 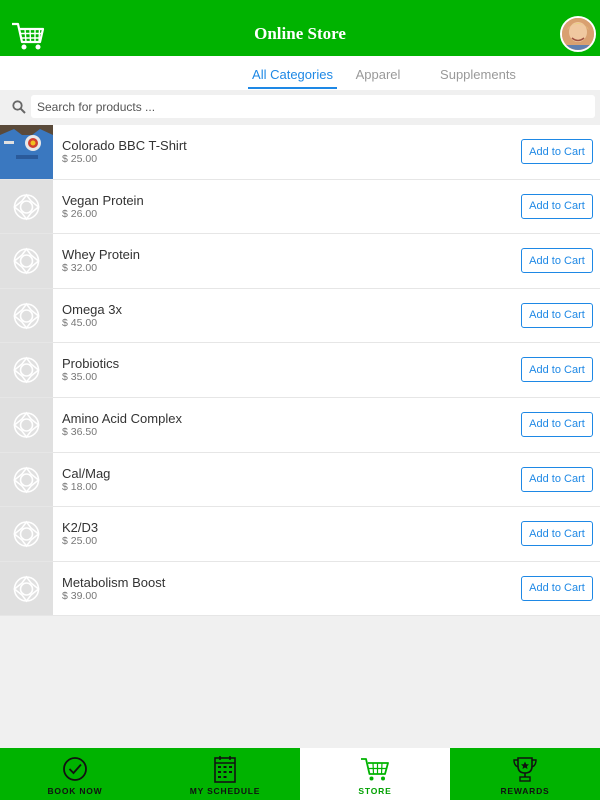 I want to click on trophy-icon, so click(x=525, y=769).